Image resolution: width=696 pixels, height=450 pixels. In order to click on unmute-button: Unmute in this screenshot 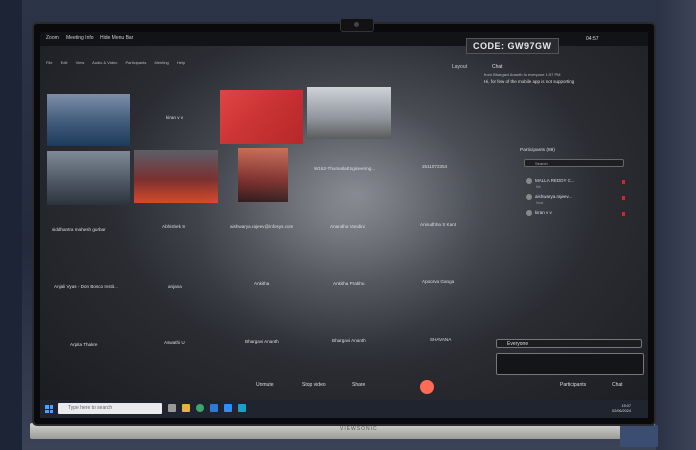, I will do `click(265, 385)`.